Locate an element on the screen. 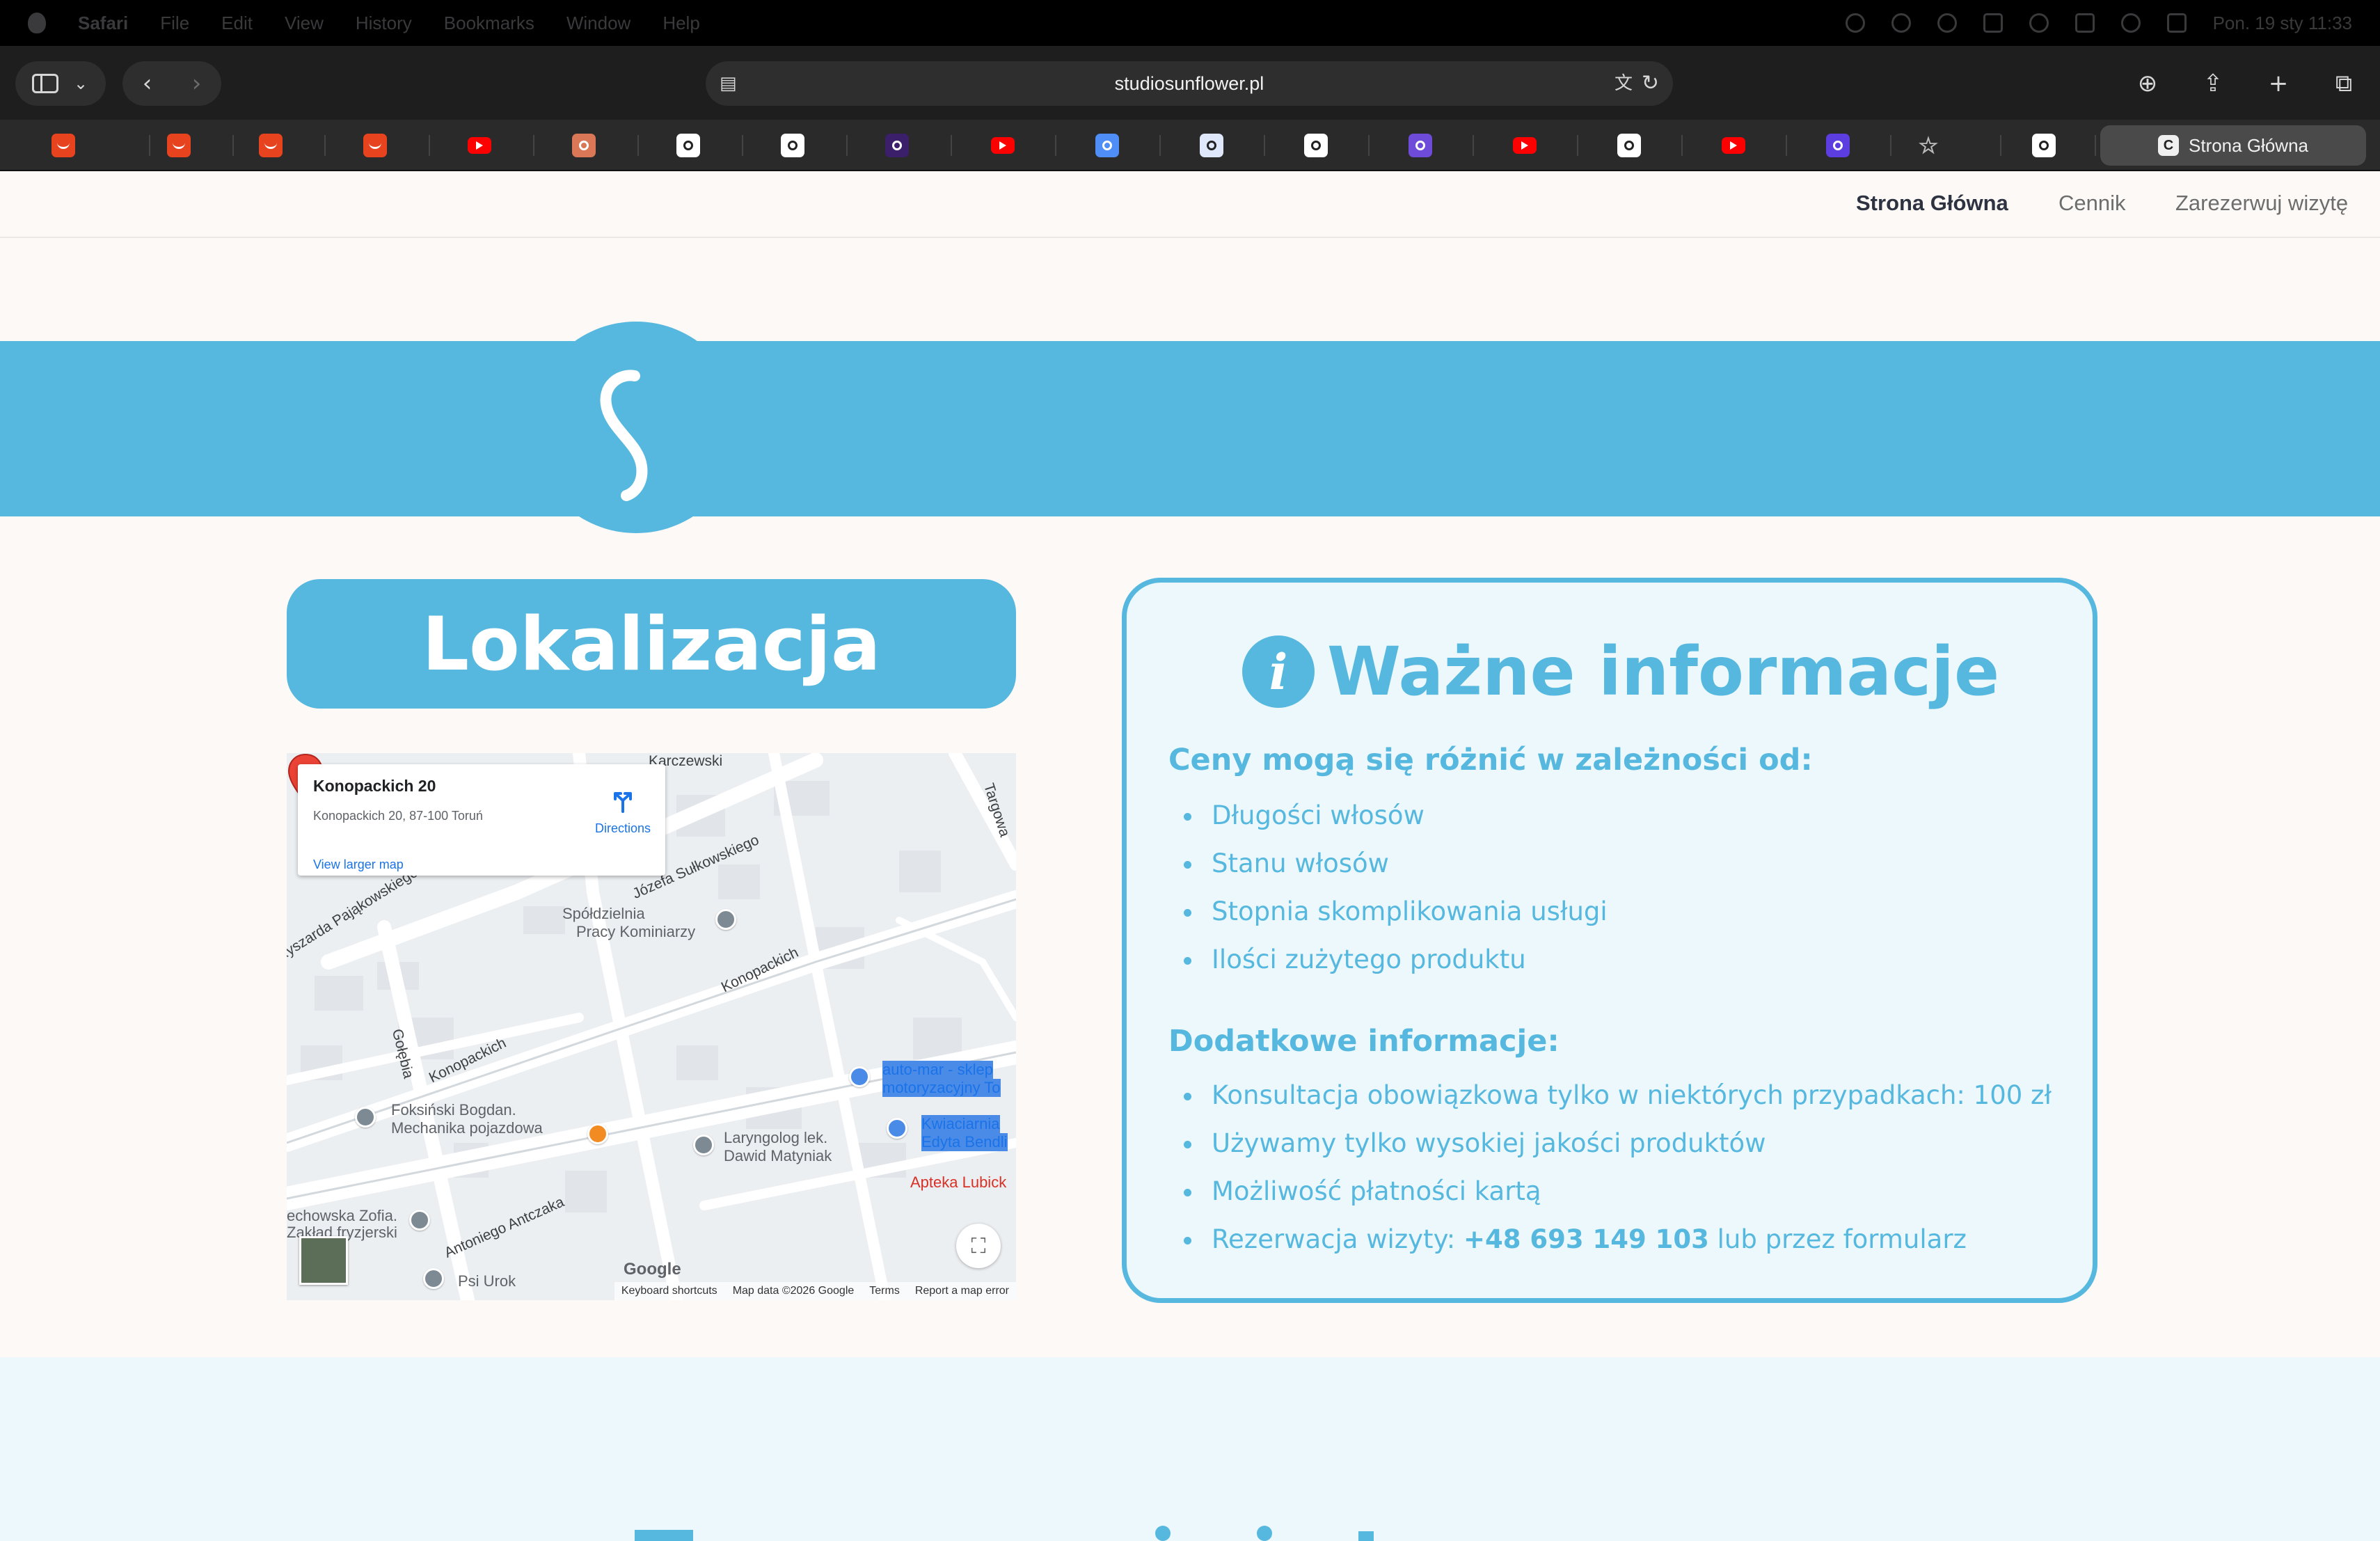 This screenshot has width=2380, height=1541. location-heading: Lokalizacja is located at coordinates (651, 644).